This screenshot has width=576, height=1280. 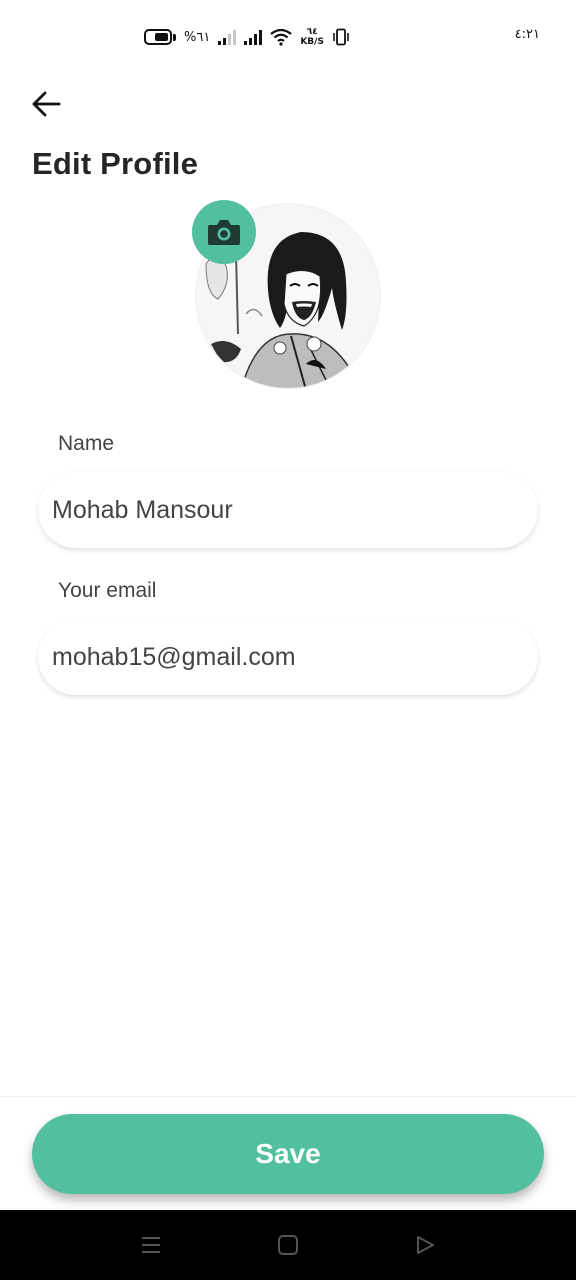 I want to click on battery-icon, so click(x=160, y=37).